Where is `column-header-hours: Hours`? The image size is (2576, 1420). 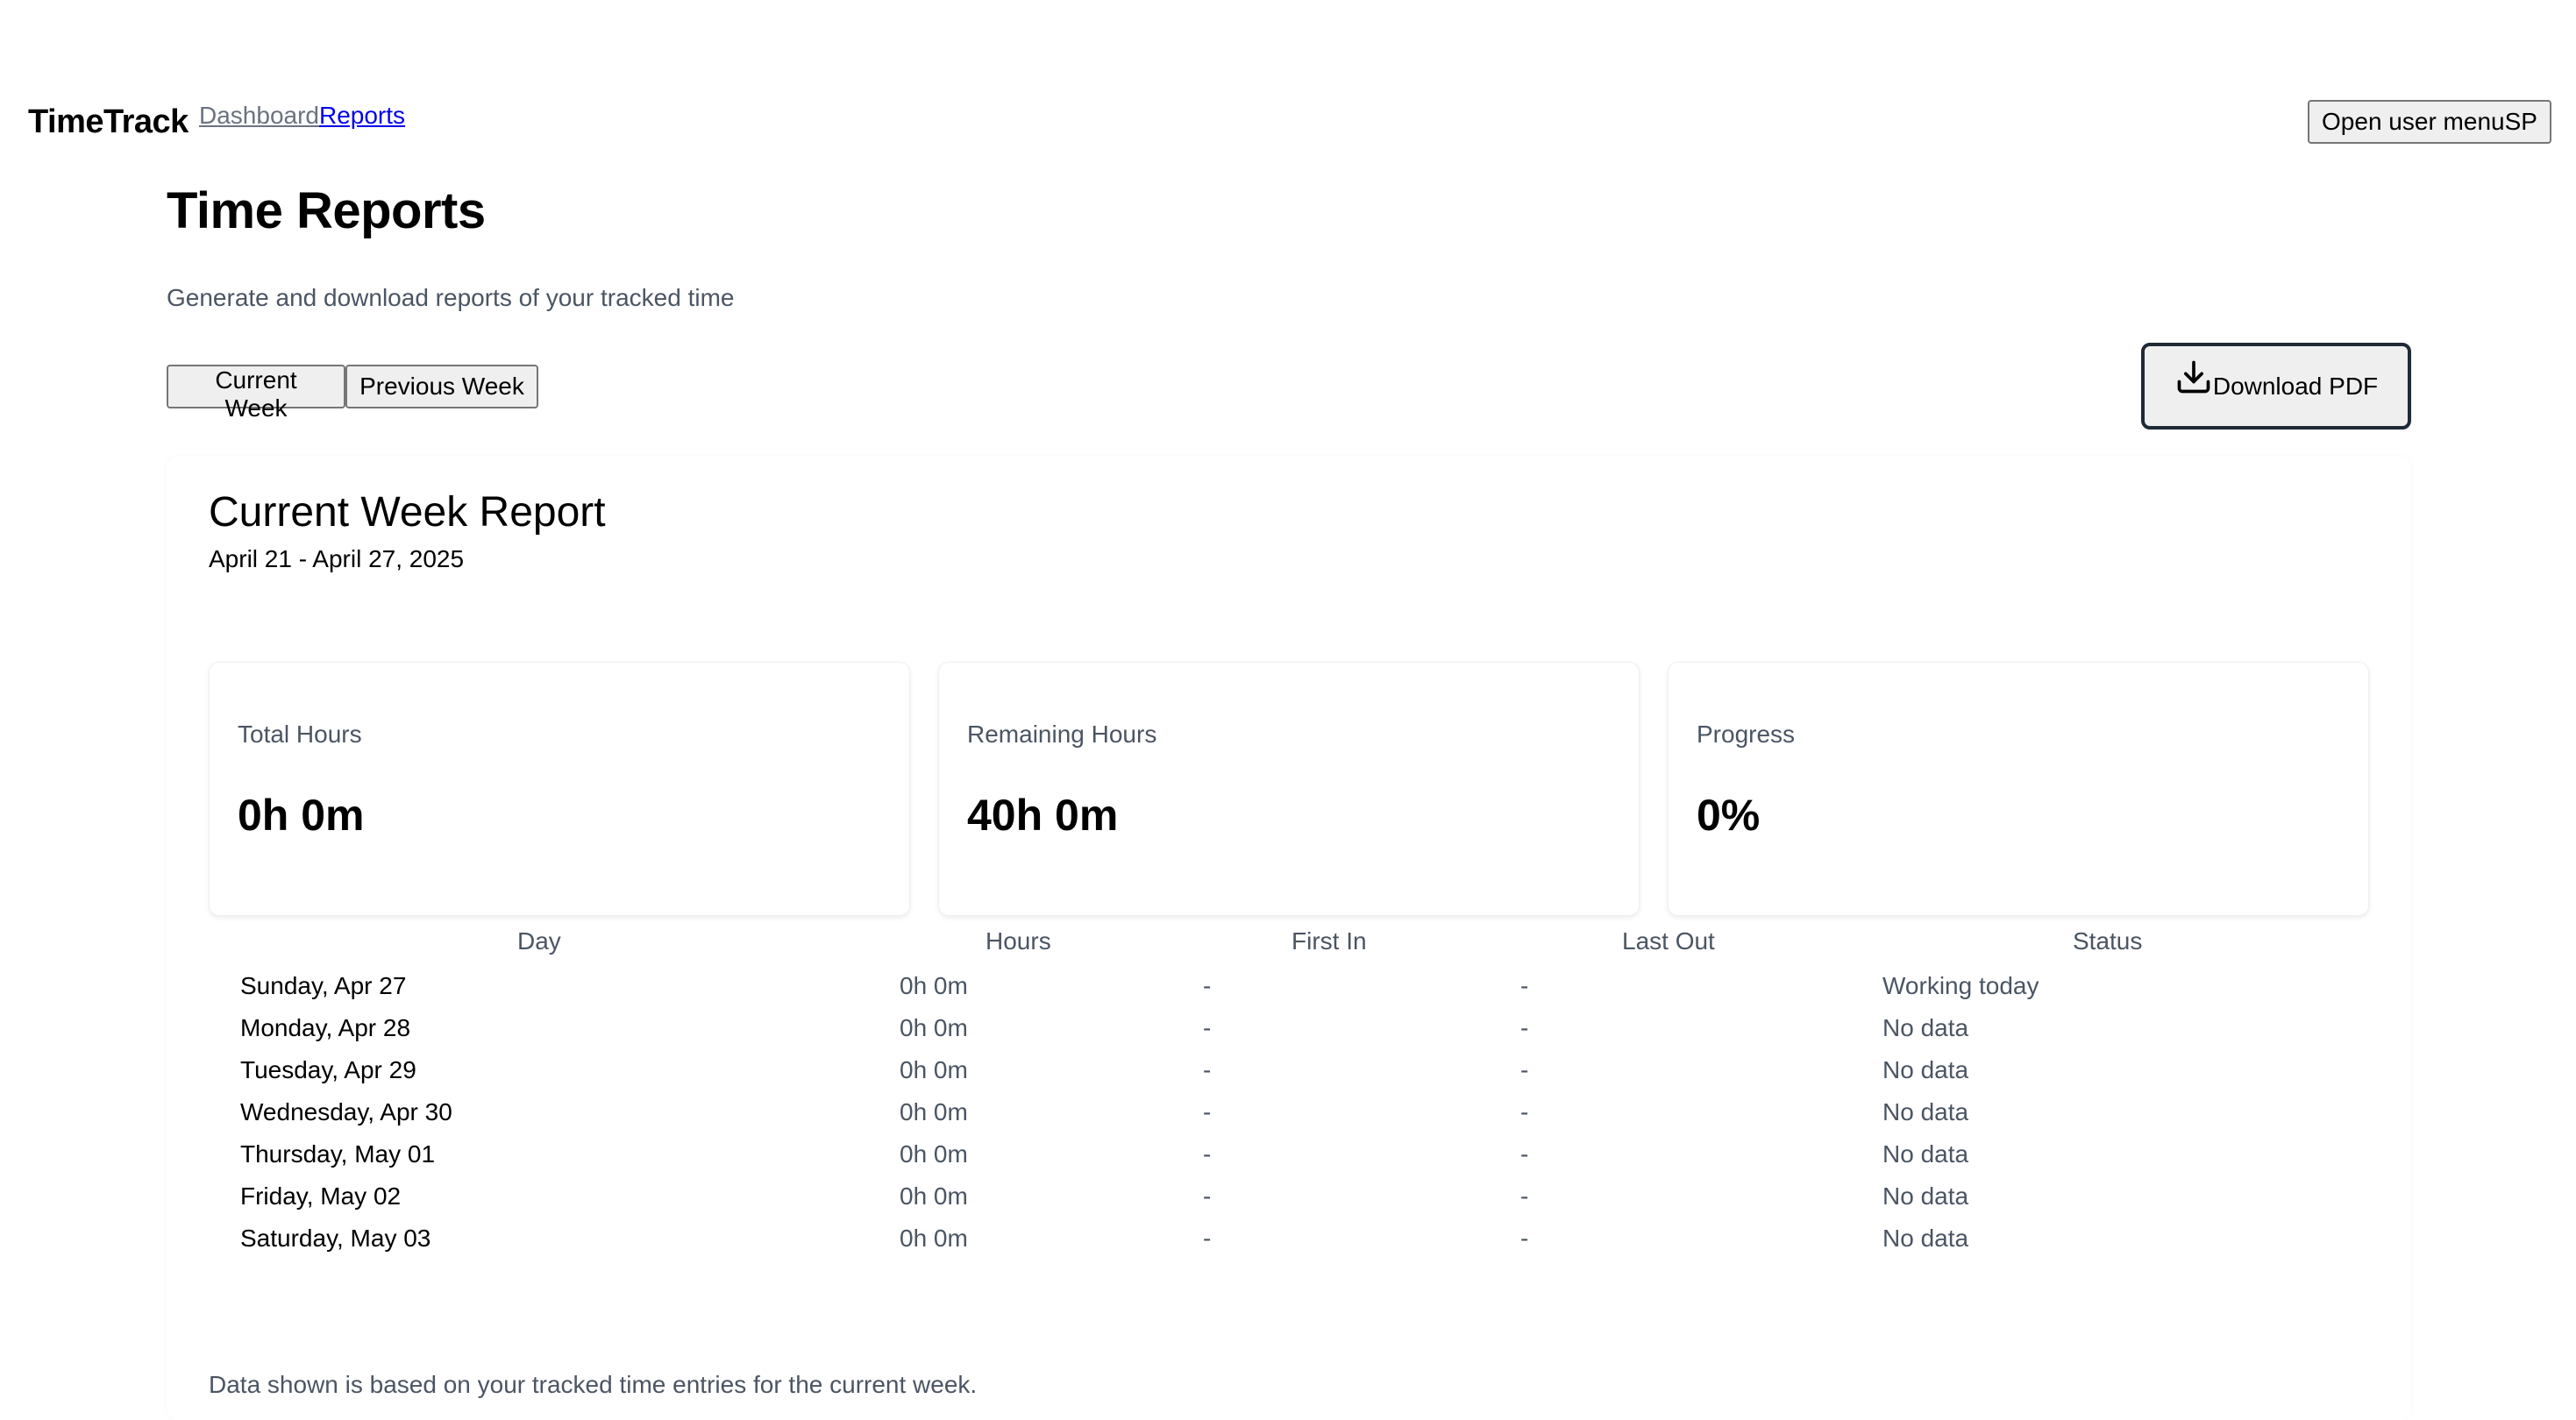 column-header-hours: Hours is located at coordinates (1018, 941).